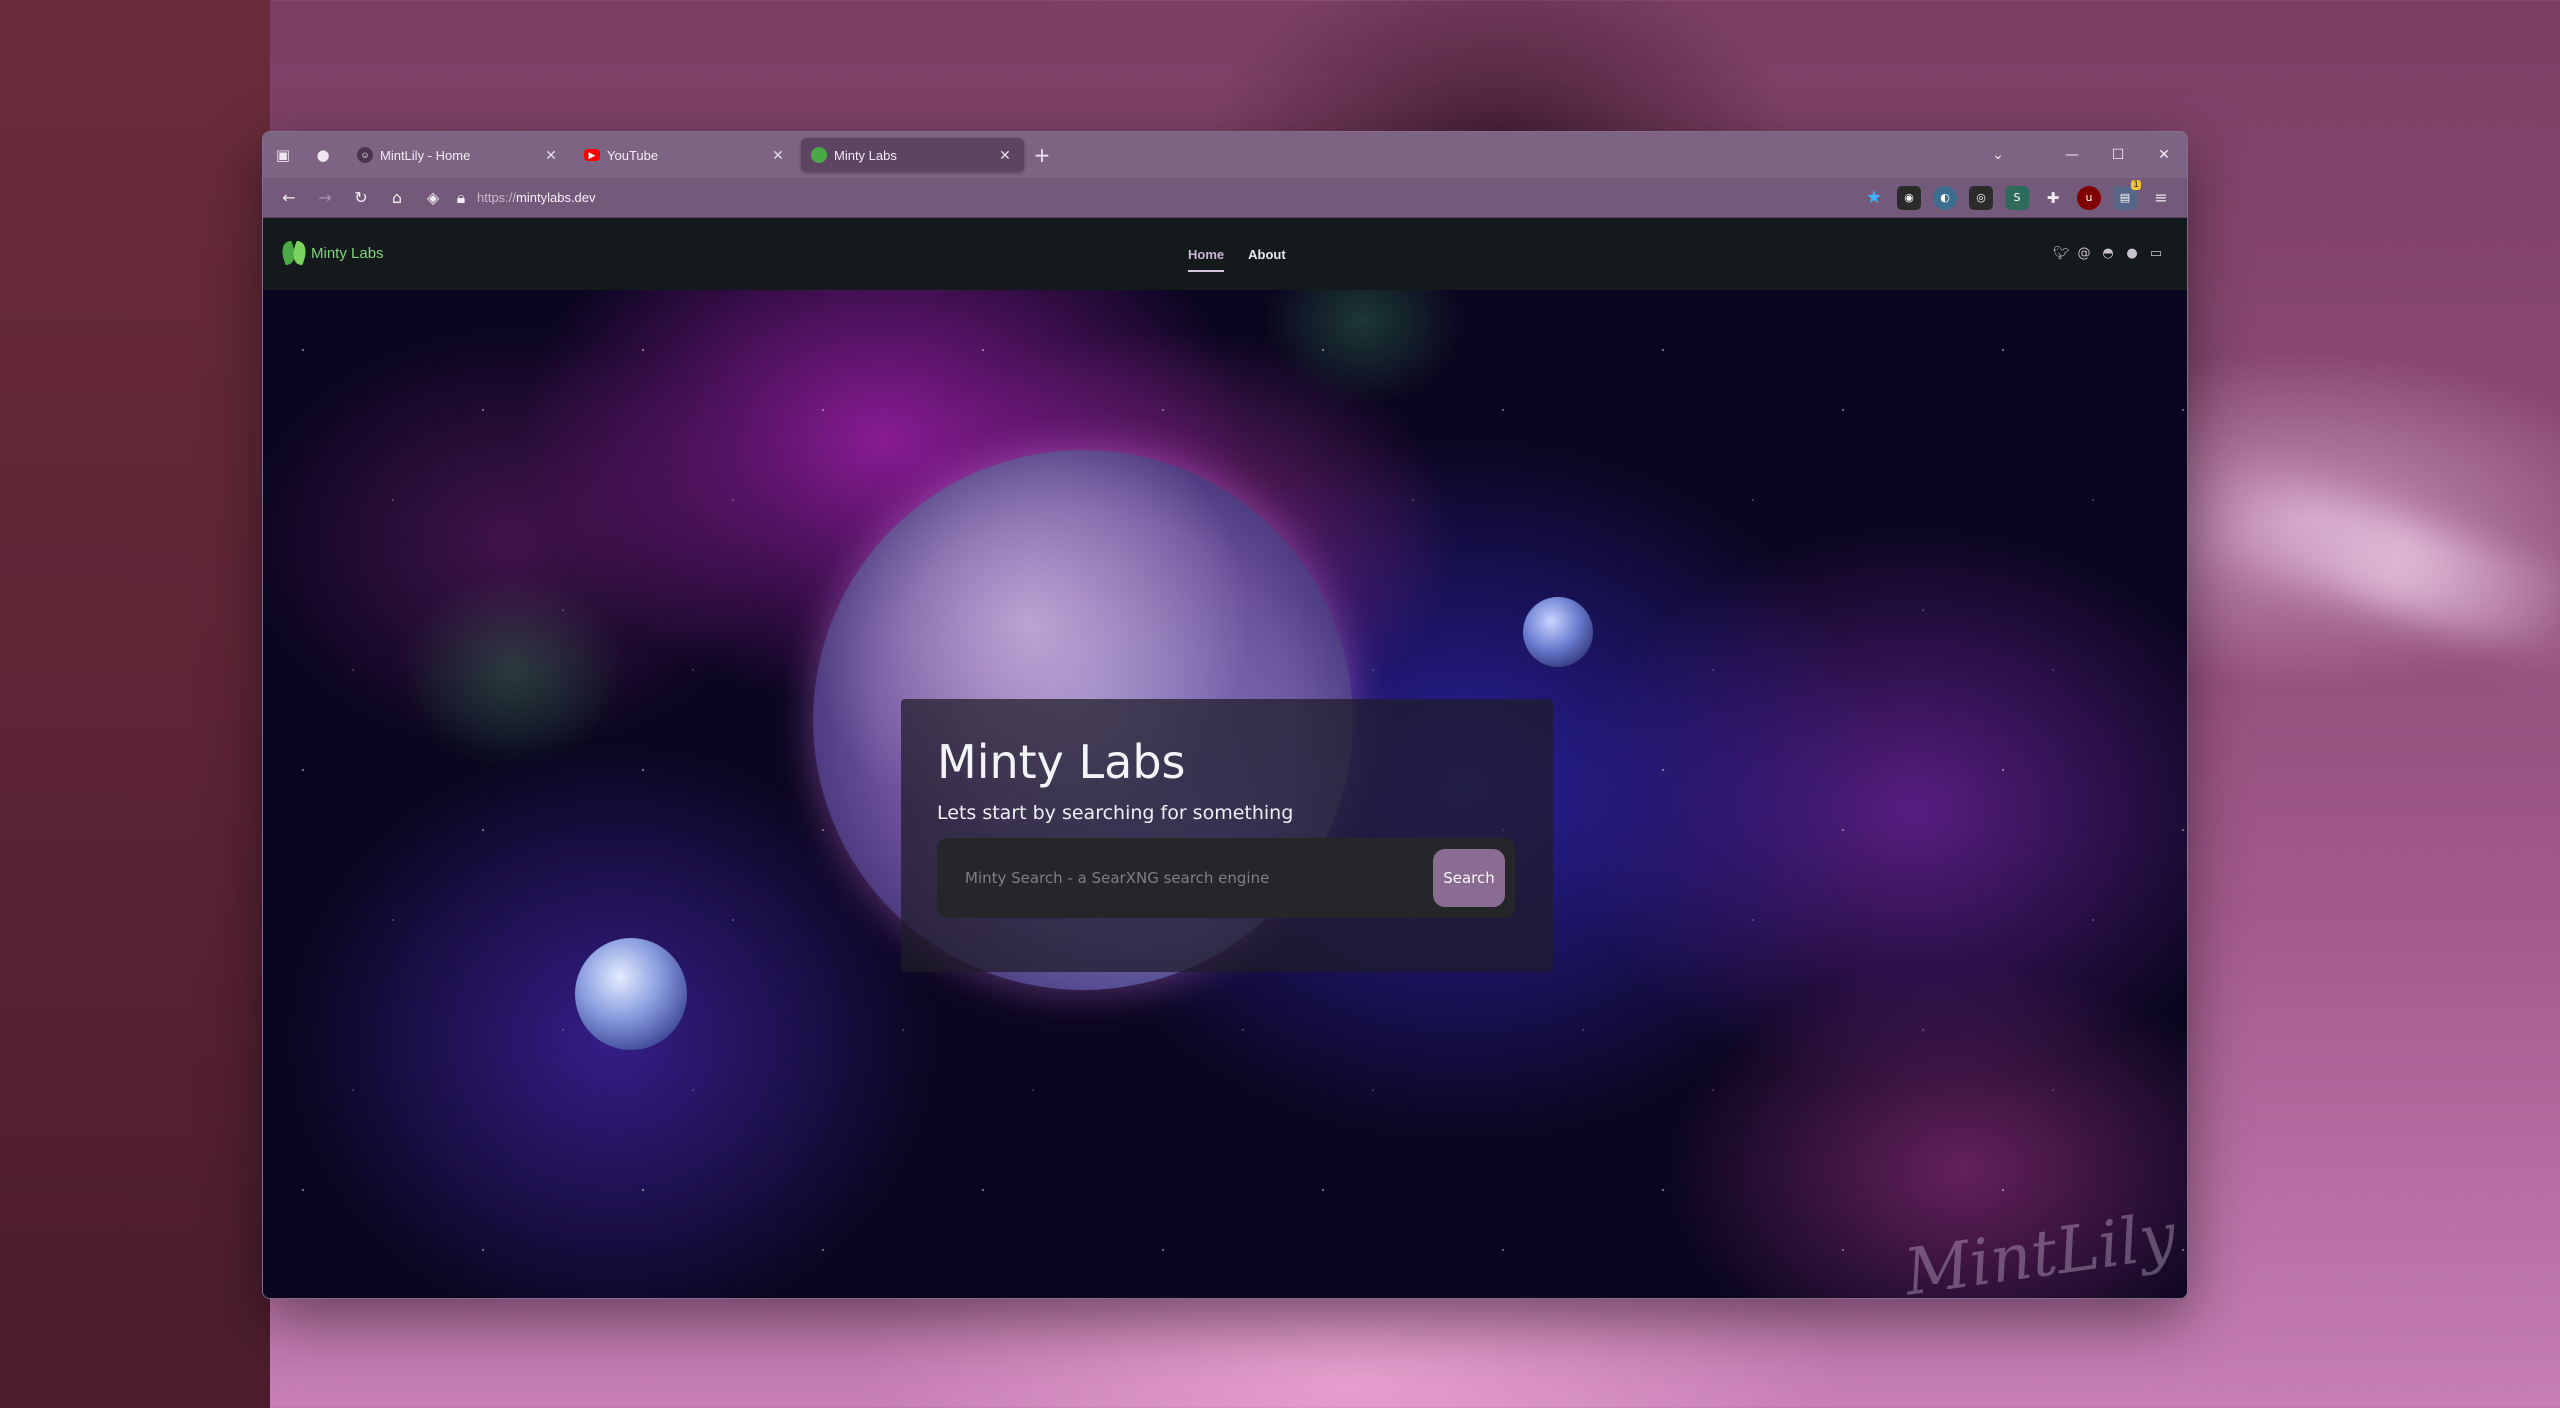 The width and height of the screenshot is (2560, 1408). What do you see at coordinates (323, 155) in the screenshot?
I see `pinned-tab-icon: ●` at bounding box center [323, 155].